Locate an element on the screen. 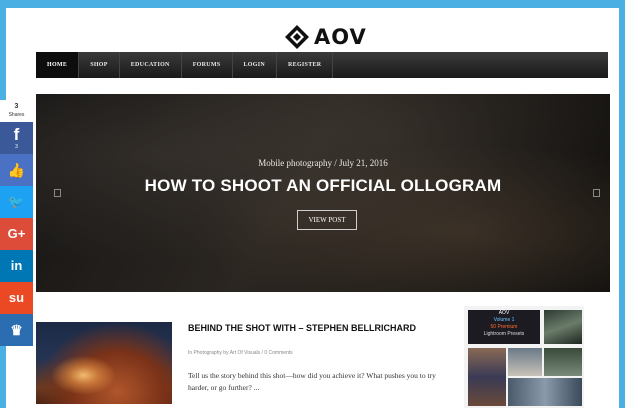 The height and width of the screenshot is (408, 625). nav-item-login: LOGIN is located at coordinates (255, 65).